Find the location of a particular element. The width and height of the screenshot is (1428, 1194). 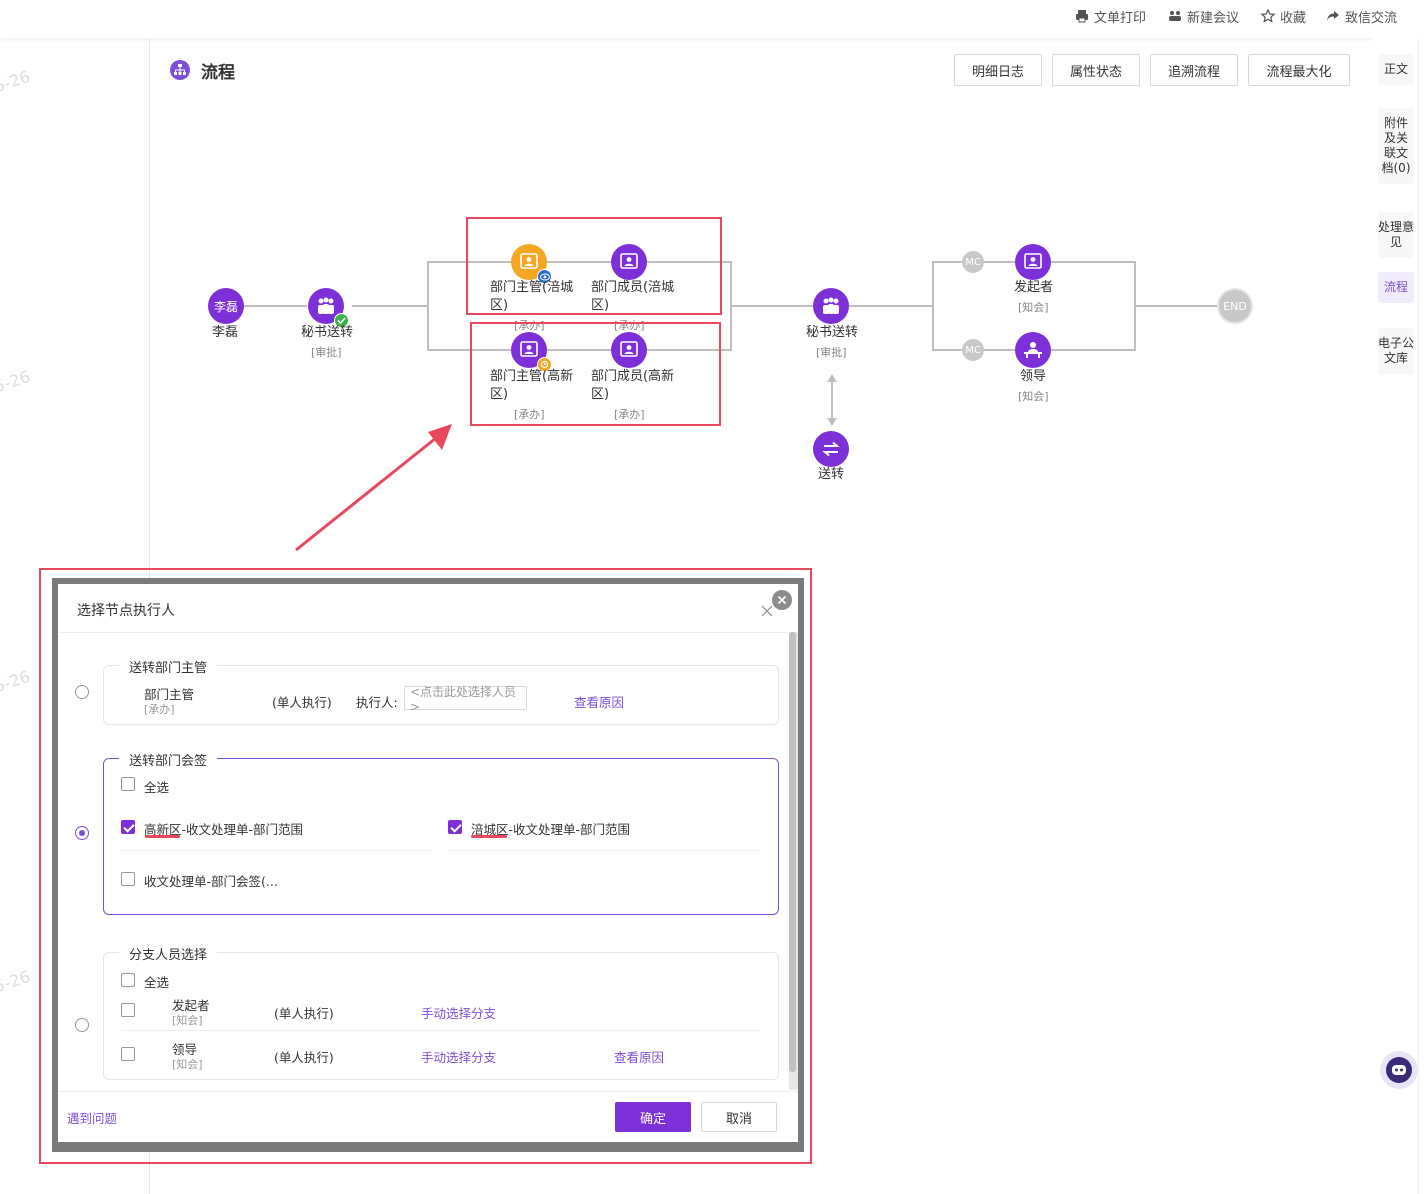

page-title: 流程 is located at coordinates (218, 73).